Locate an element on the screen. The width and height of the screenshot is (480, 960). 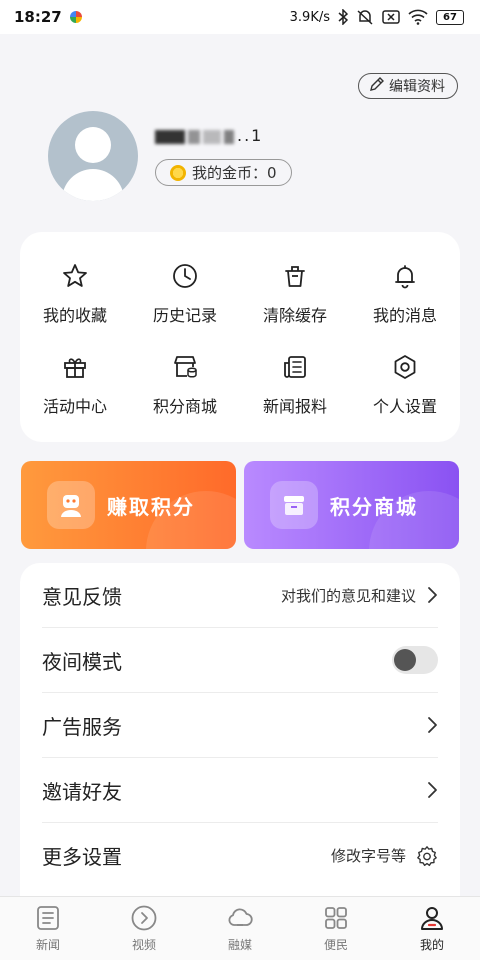
grid-item-points-mall: 积分商城 is located at coordinates (185, 384).